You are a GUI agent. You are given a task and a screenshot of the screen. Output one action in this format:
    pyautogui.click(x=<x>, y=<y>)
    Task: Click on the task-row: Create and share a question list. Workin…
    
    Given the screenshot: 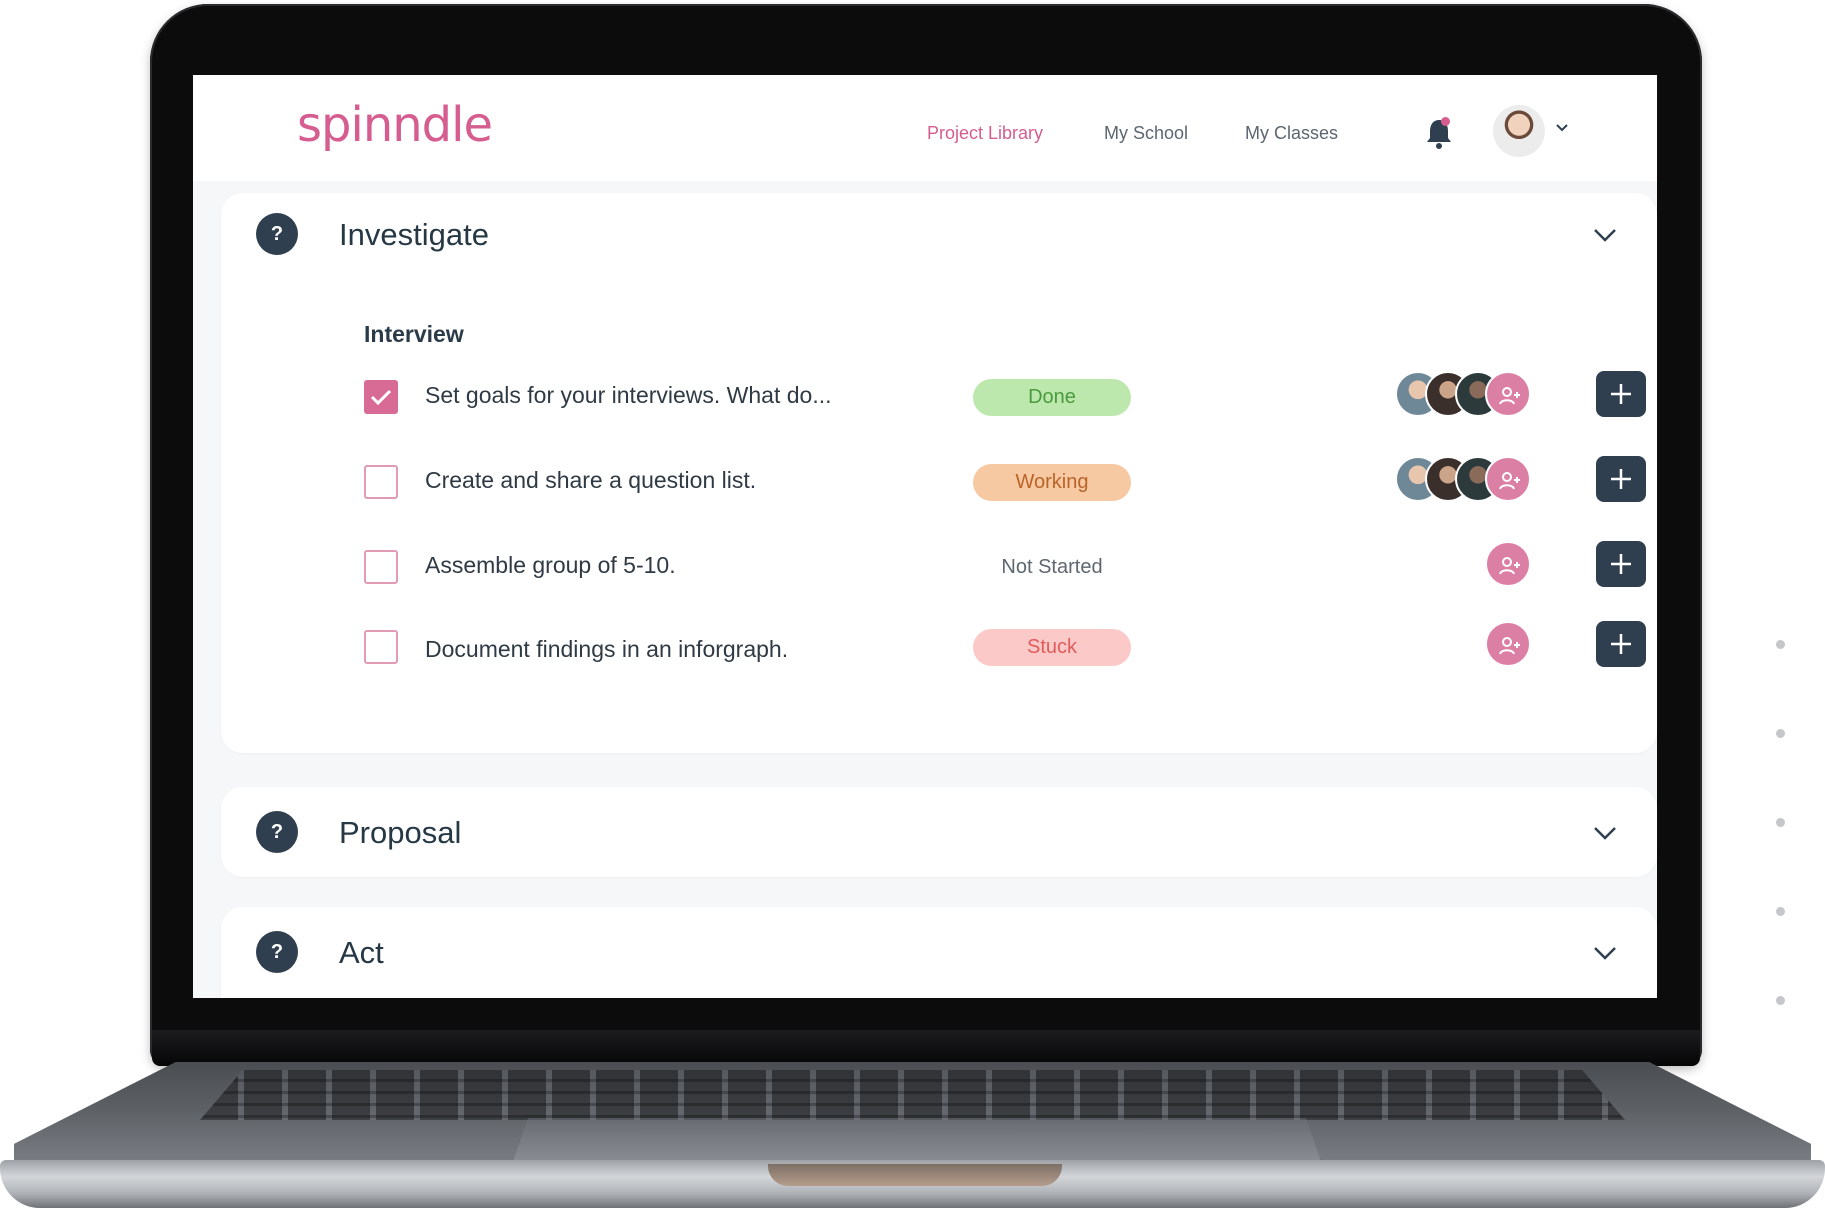 What is the action you would take?
    pyautogui.click(x=939, y=481)
    